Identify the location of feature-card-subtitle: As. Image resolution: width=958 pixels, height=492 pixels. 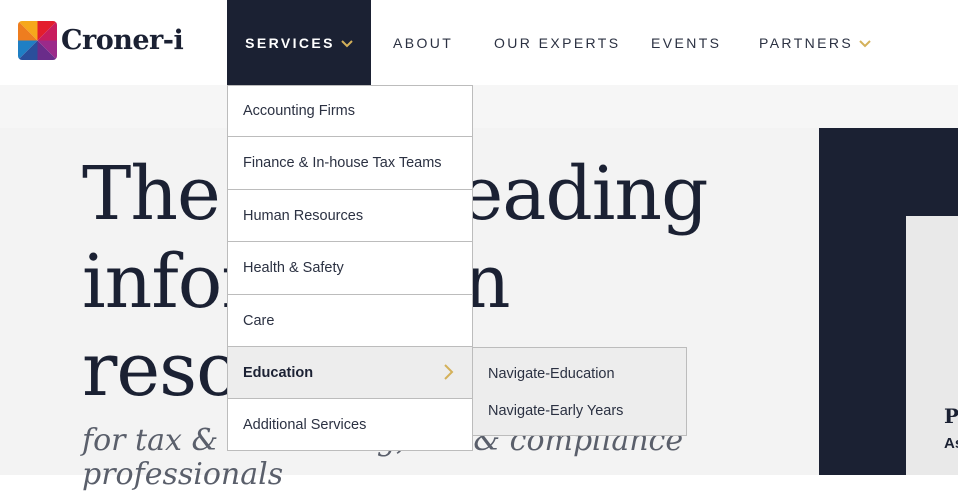
(951, 443).